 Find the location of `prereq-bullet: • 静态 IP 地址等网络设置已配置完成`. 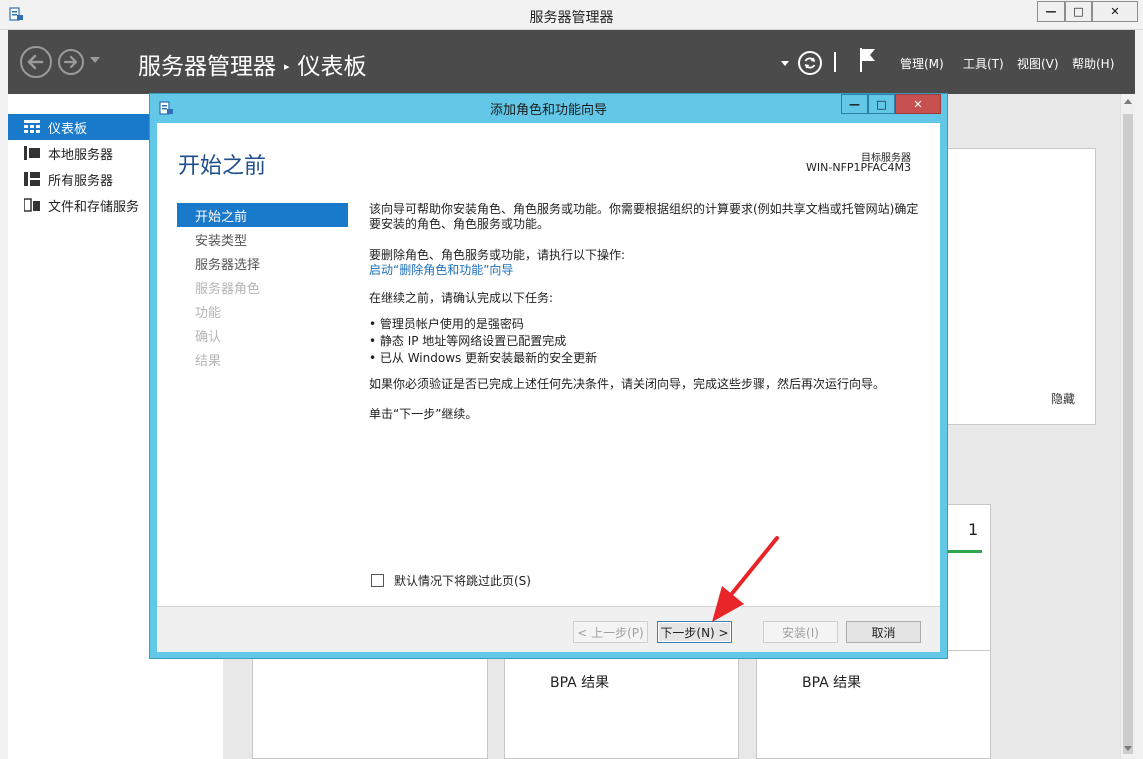

prereq-bullet: • 静态 IP 地址等网络设置已配置完成 is located at coordinates (468, 341).